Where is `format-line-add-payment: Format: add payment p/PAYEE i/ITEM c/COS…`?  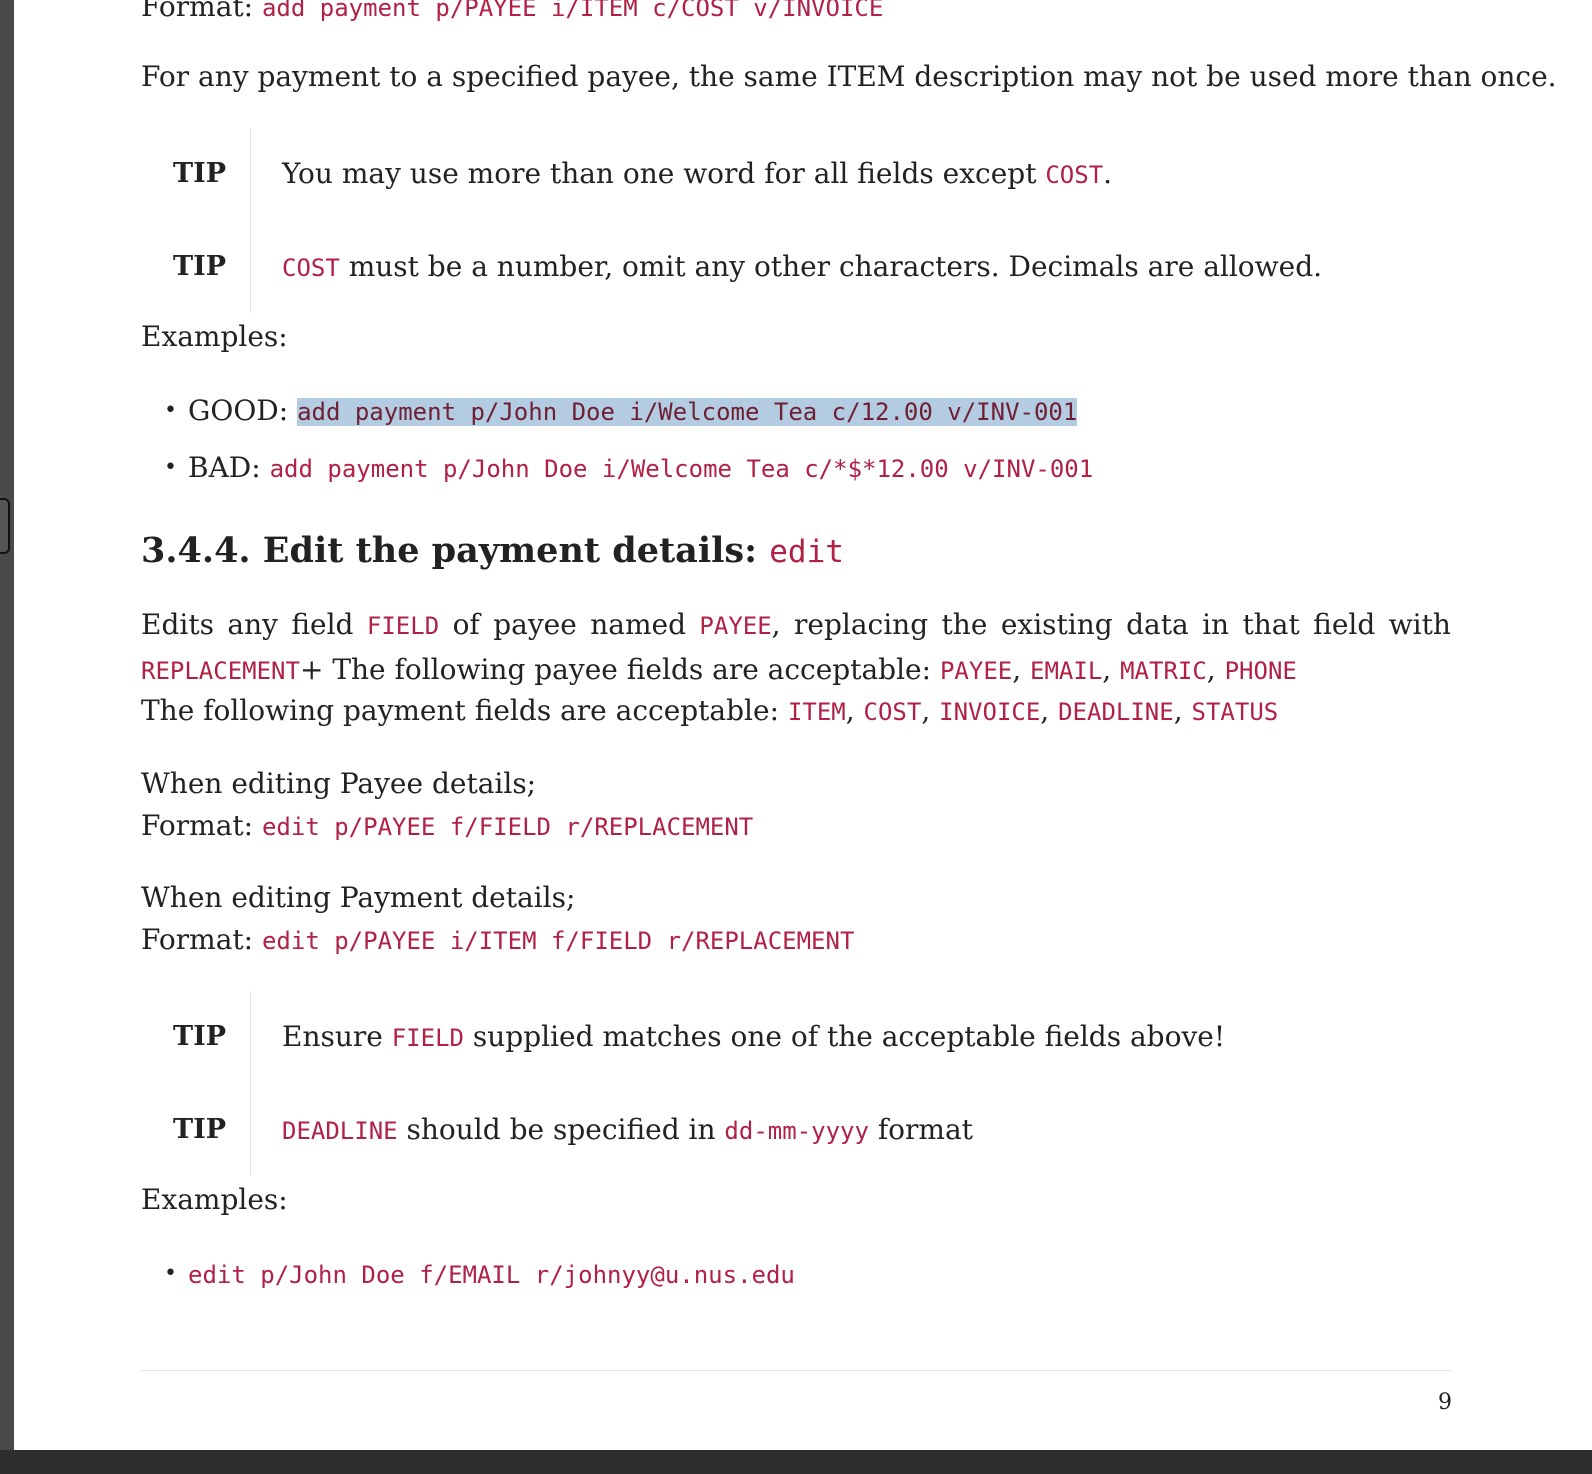
format-line-add-payment: Format: add payment p/PAYEE i/ITEM c/COS… is located at coordinates (512, 14).